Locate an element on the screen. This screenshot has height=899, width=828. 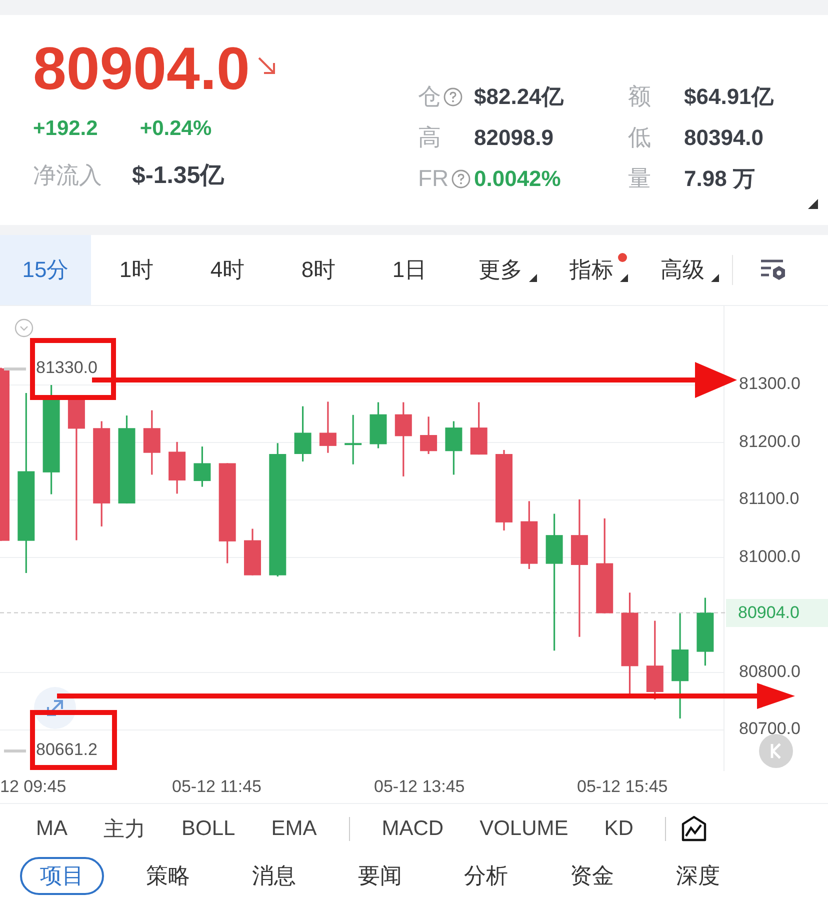
low-price-label: 80661.2 is located at coordinates (67, 750).